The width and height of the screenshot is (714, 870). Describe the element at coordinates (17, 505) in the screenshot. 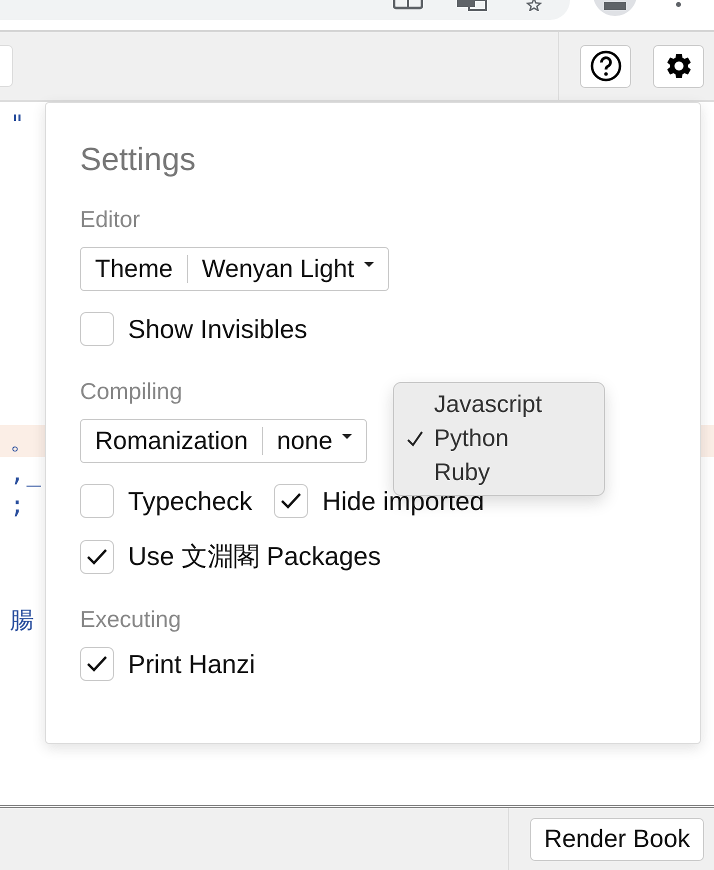

I see `code-line: ;` at that location.